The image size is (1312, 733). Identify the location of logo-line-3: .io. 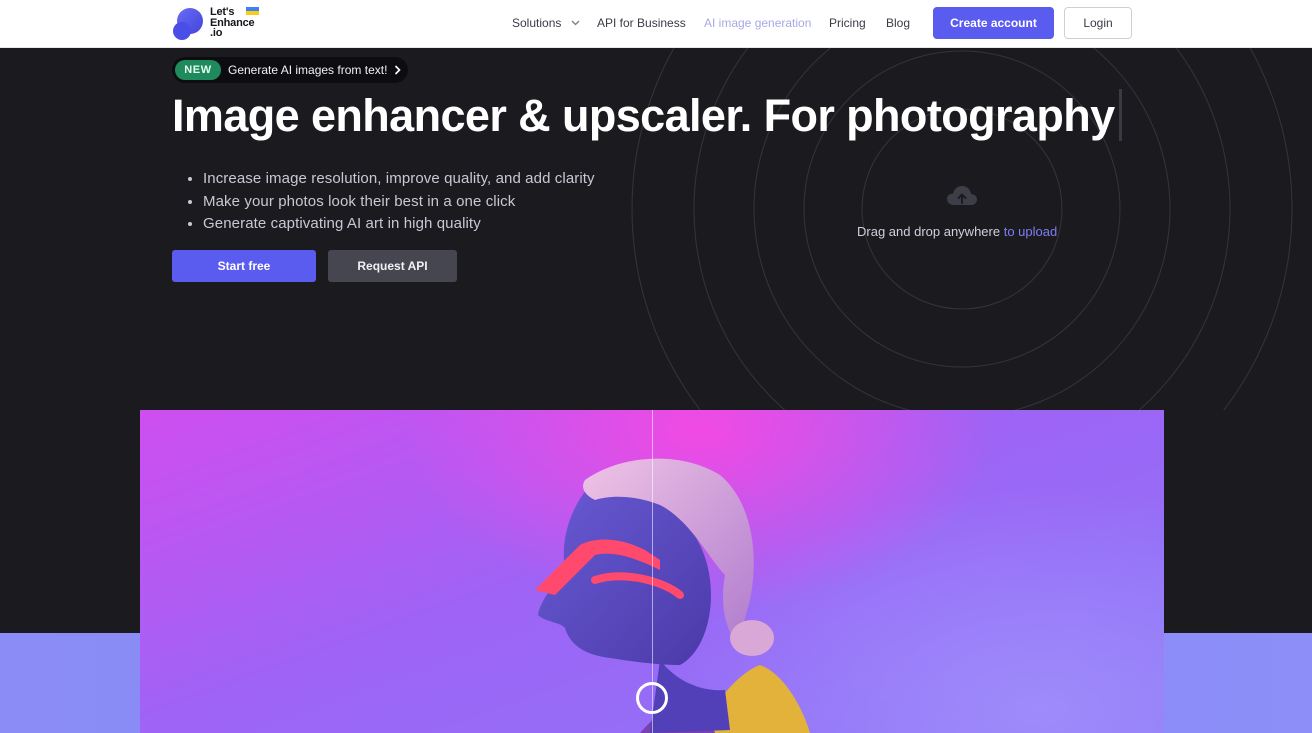
(216, 33).